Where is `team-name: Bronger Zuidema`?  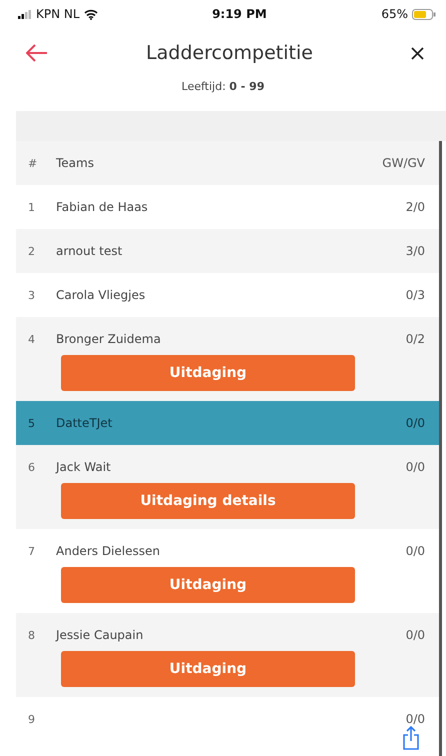 team-name: Bronger Zuidema is located at coordinates (108, 339).